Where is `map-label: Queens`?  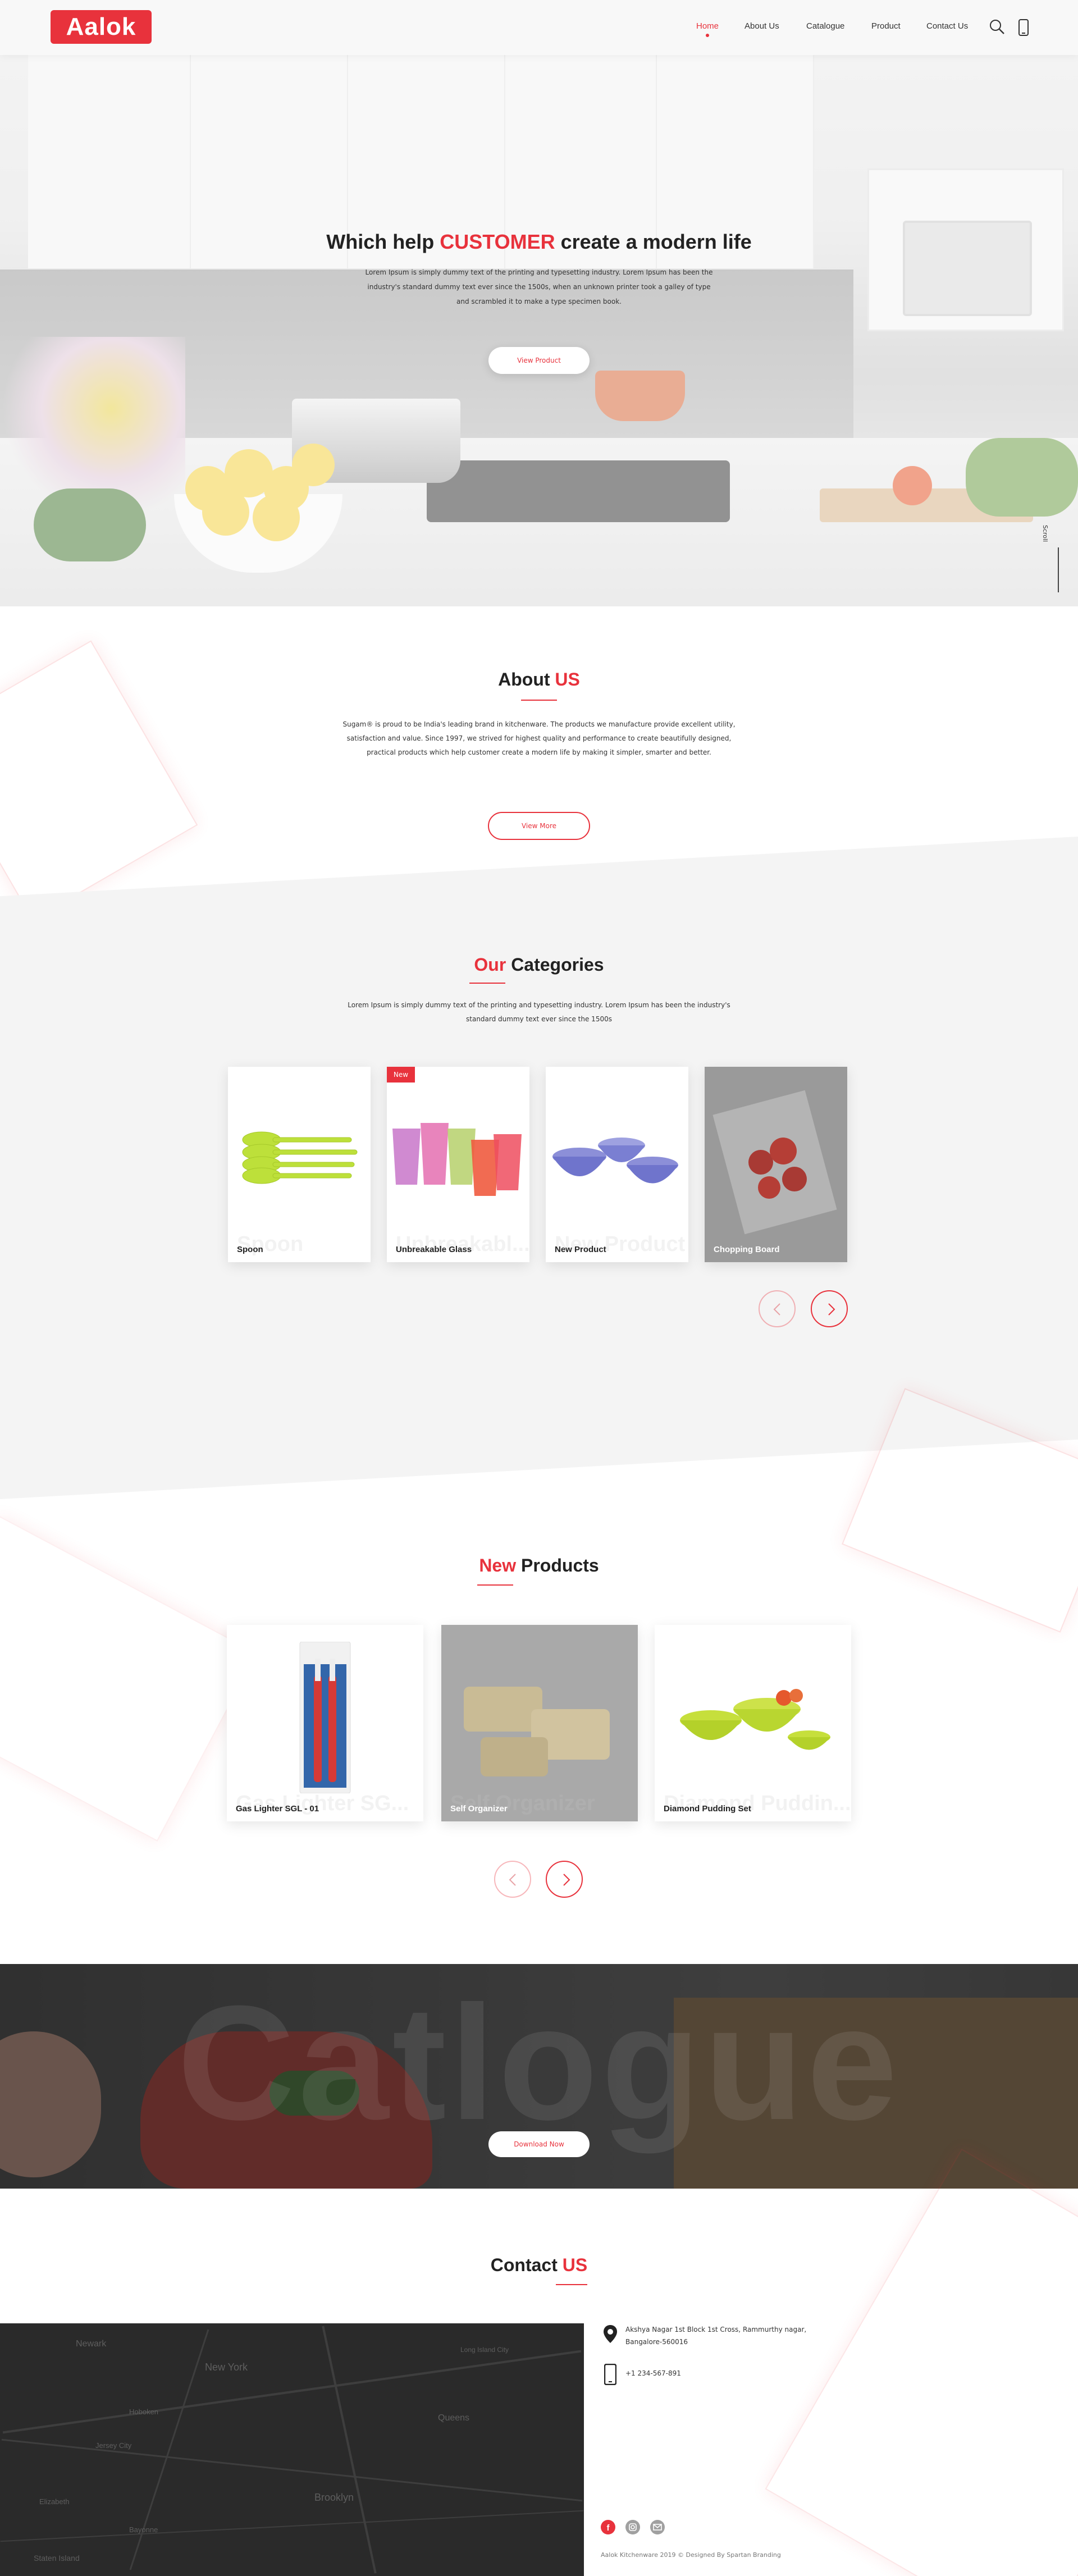
map-label: Queens is located at coordinates (454, 2418).